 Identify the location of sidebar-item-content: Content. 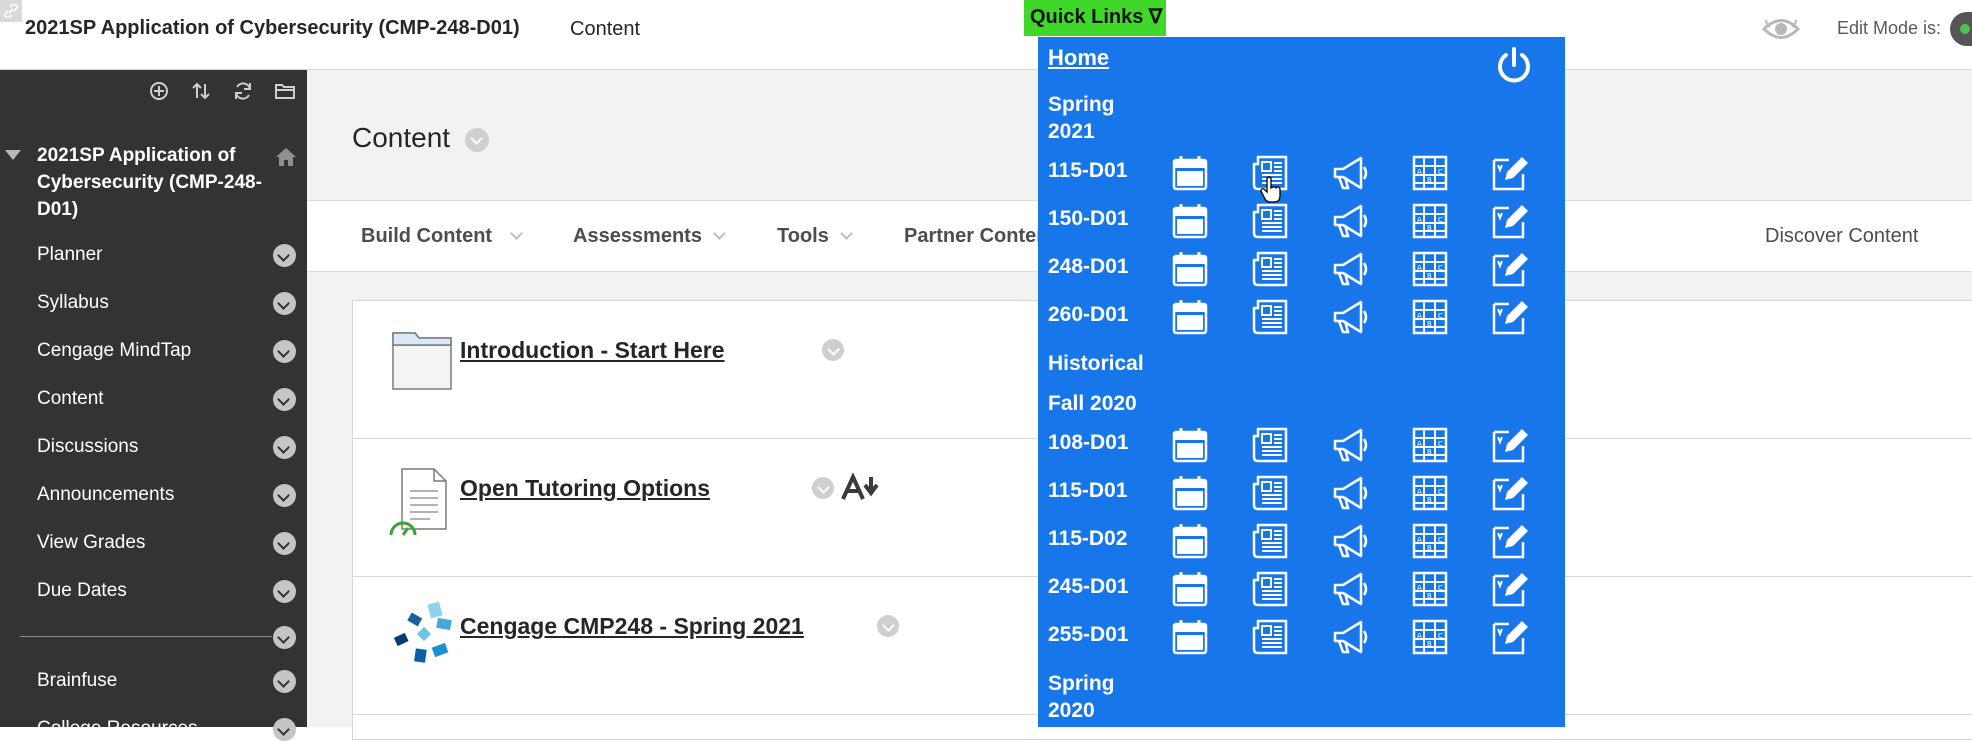
(70, 399).